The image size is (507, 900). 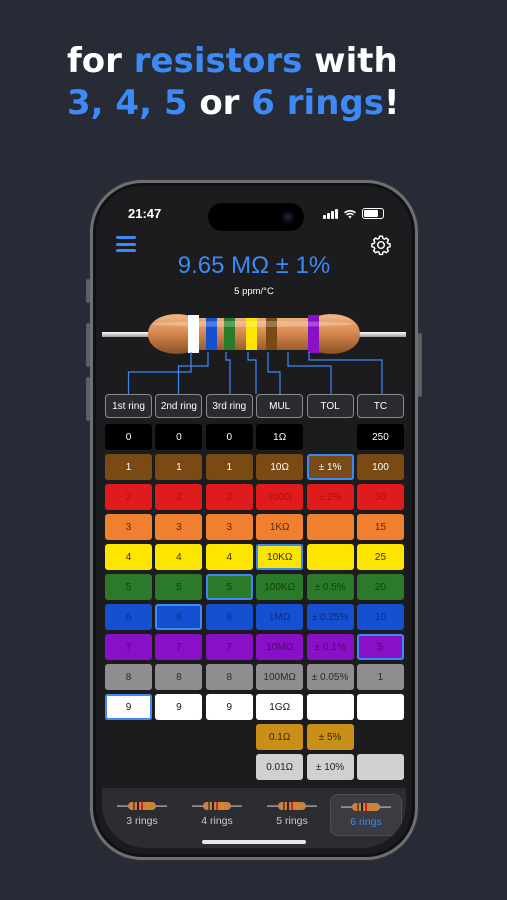 What do you see at coordinates (280, 767) in the screenshot?
I see `color-cell: 0.01Ω` at bounding box center [280, 767].